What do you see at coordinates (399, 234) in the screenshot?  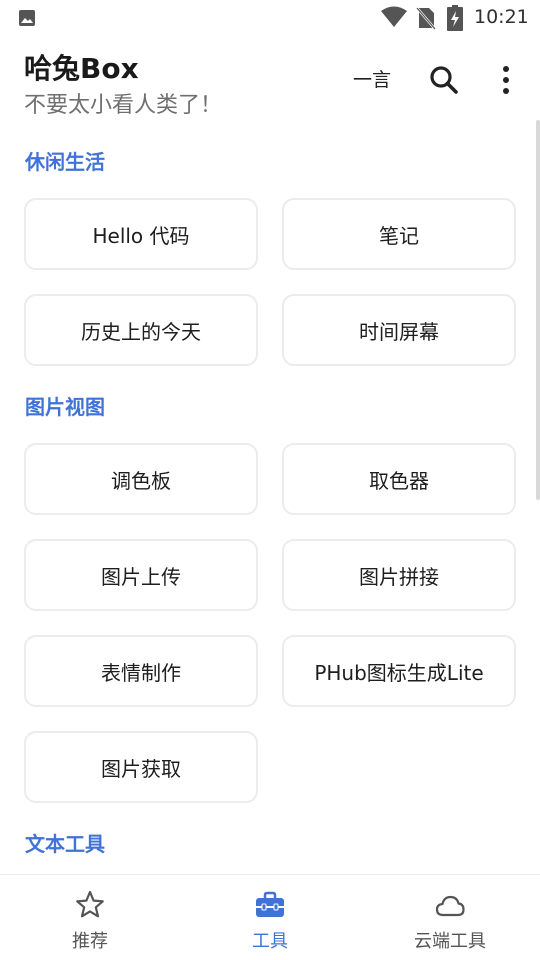 I see `tool-card-notes: 笔记` at bounding box center [399, 234].